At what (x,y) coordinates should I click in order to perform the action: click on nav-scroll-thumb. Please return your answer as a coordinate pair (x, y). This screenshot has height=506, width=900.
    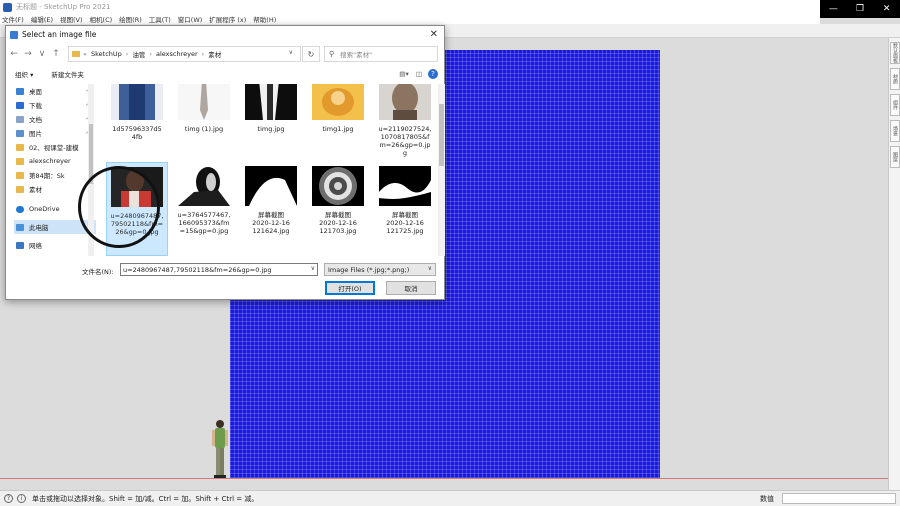
    Looking at the image, I should click on (91, 154).